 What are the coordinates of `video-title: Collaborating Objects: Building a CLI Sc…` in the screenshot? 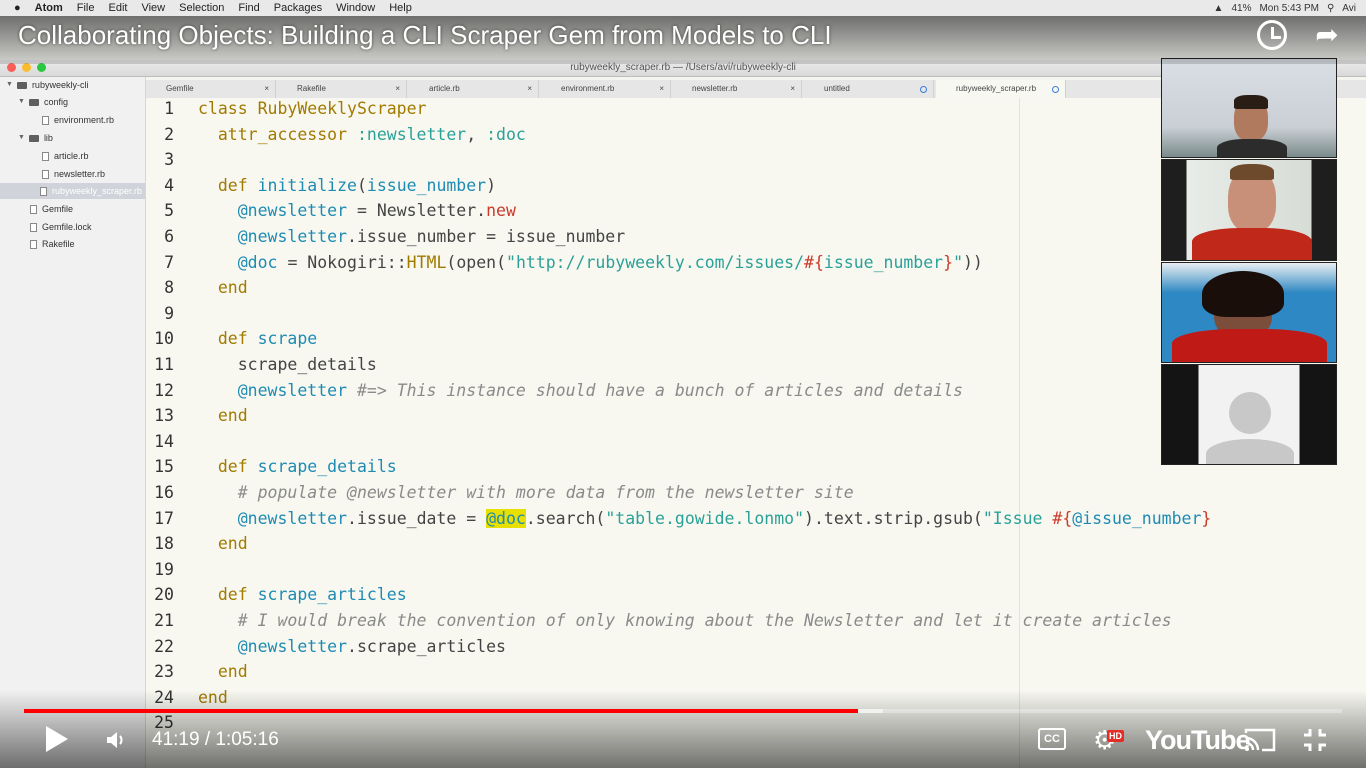 It's located at (425, 35).